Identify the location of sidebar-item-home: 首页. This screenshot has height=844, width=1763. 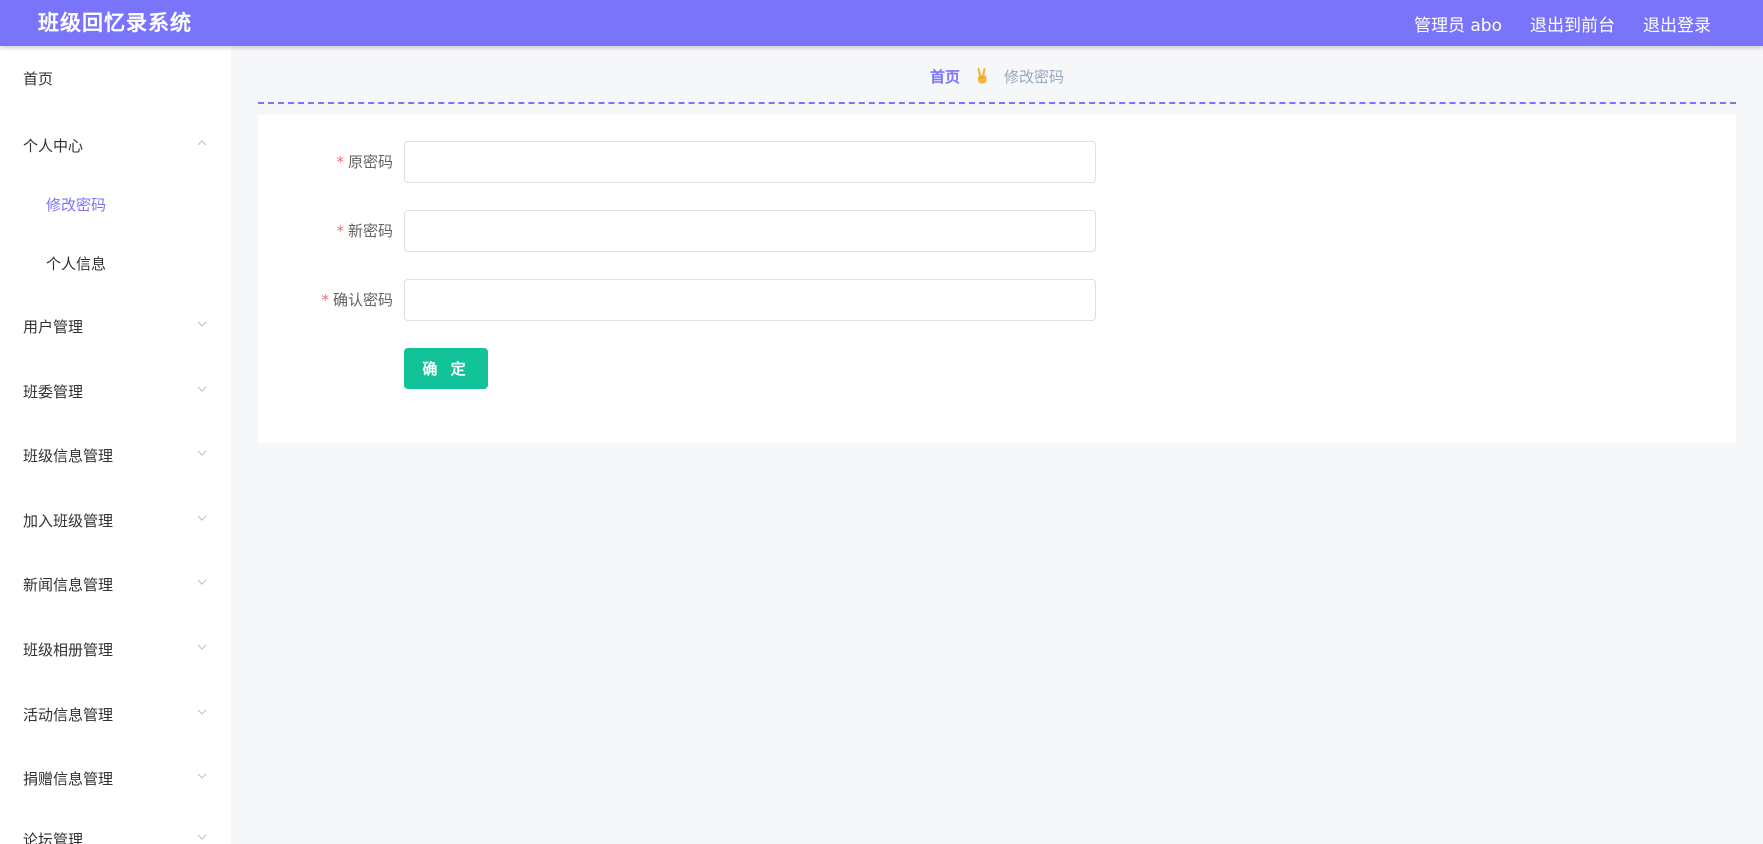
(115, 78).